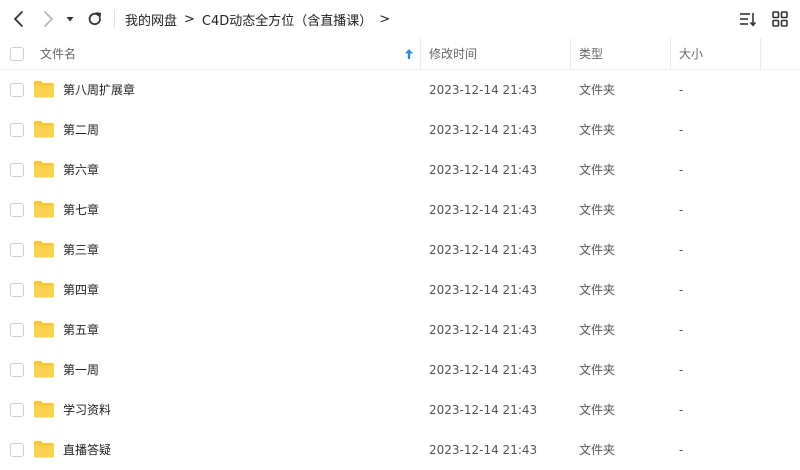  Describe the element at coordinates (400, 54) in the screenshot. I see `column-header: 文件名 修改时间 类型 大小` at that location.